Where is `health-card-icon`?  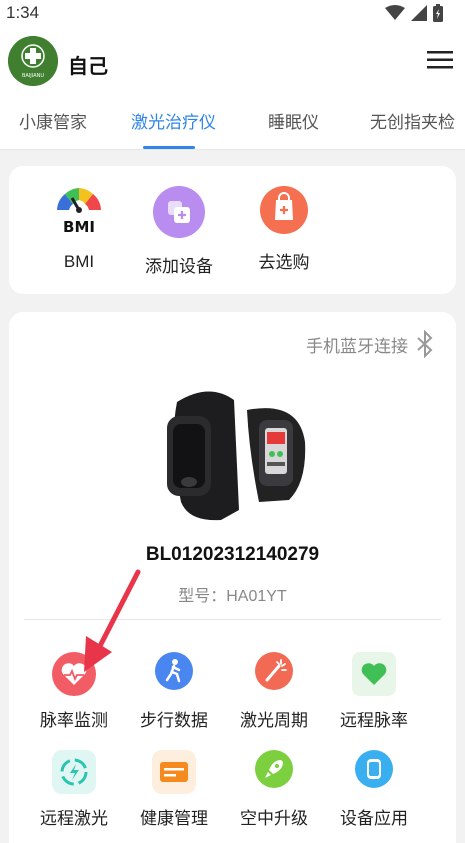
health-card-icon is located at coordinates (174, 772).